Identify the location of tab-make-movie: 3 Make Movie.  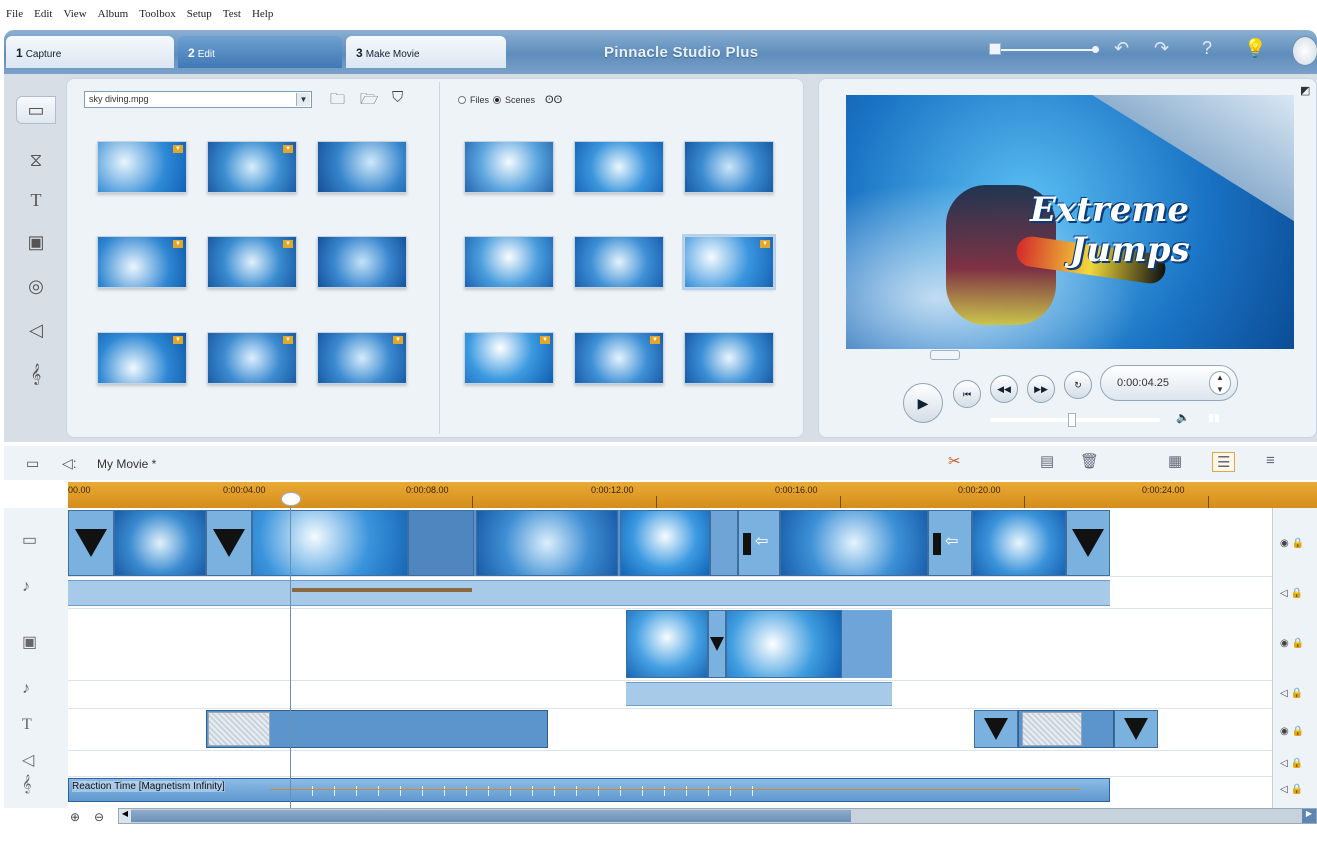
(426, 52).